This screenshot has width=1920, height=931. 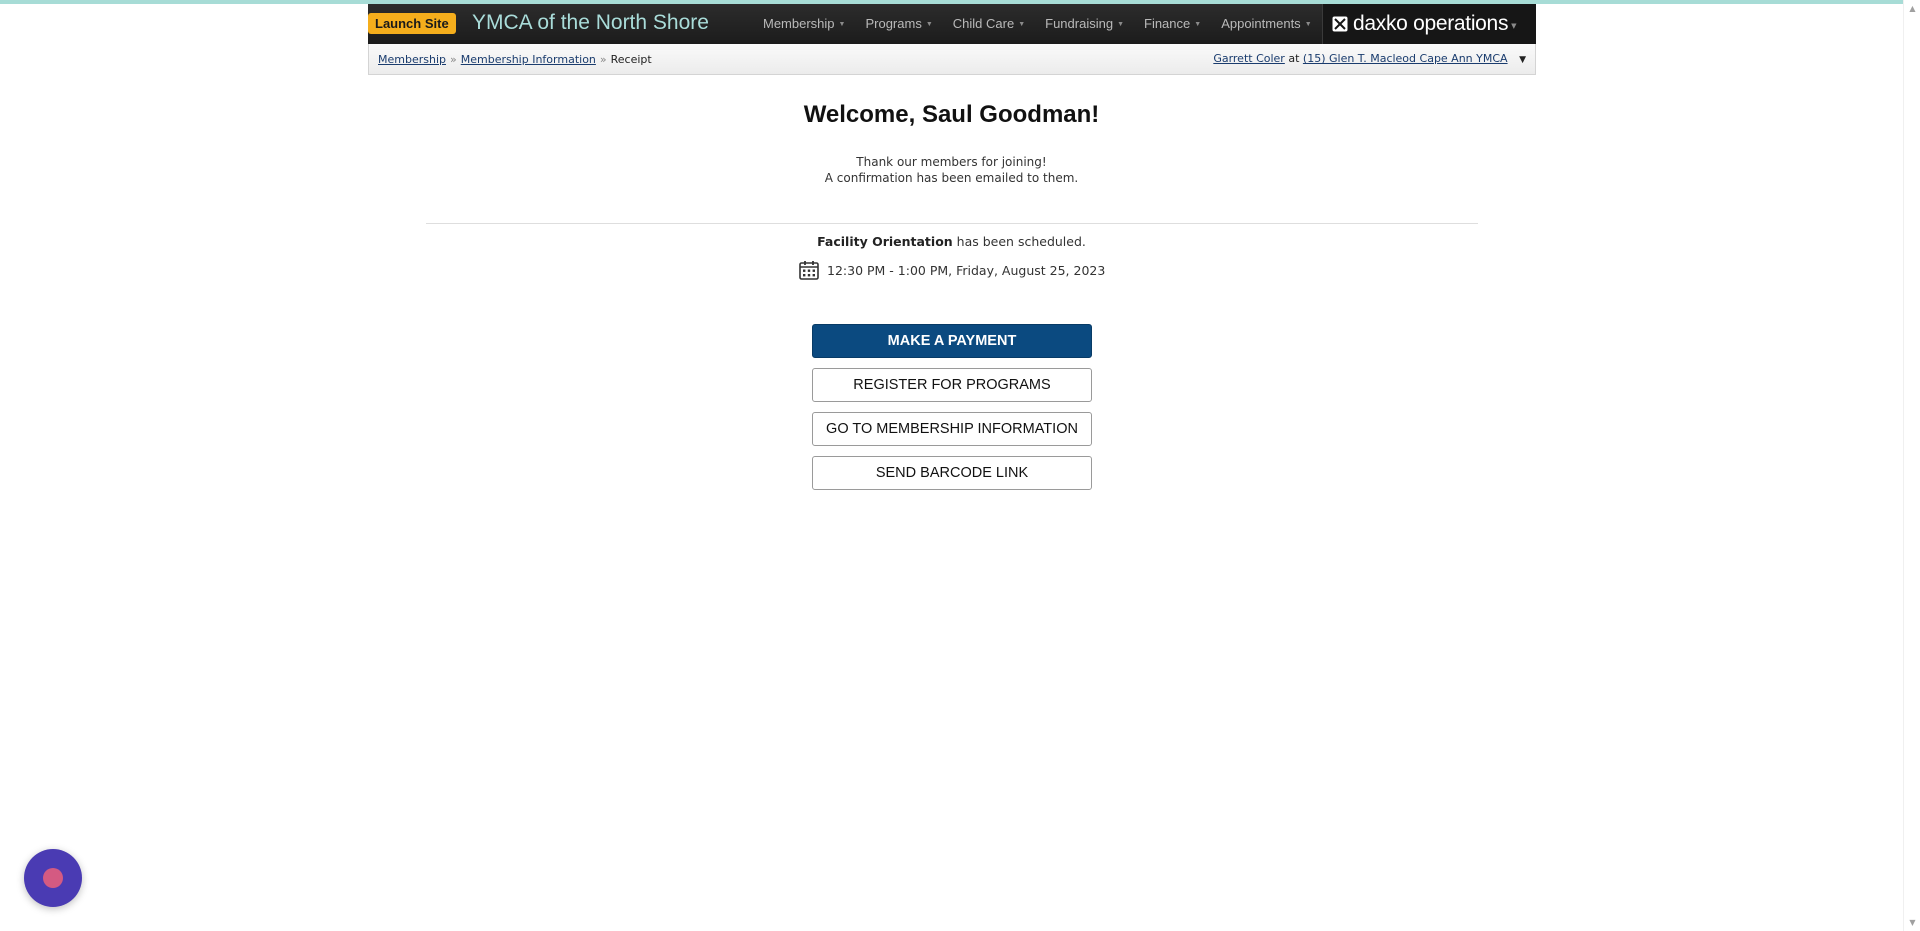 What do you see at coordinates (952, 473) in the screenshot?
I see `send-barcode-link-button: SEND BARCODE LINK` at bounding box center [952, 473].